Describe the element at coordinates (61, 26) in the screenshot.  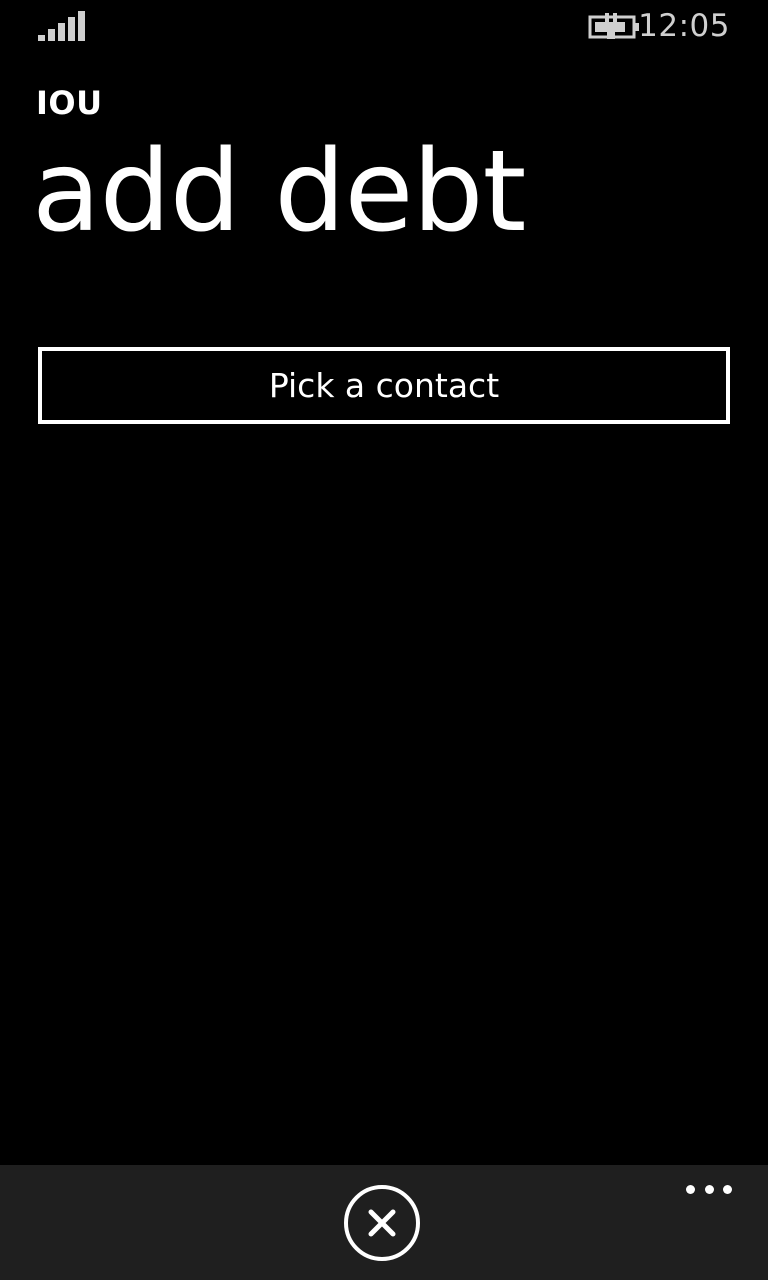
I see `signal-strength-icon` at that location.